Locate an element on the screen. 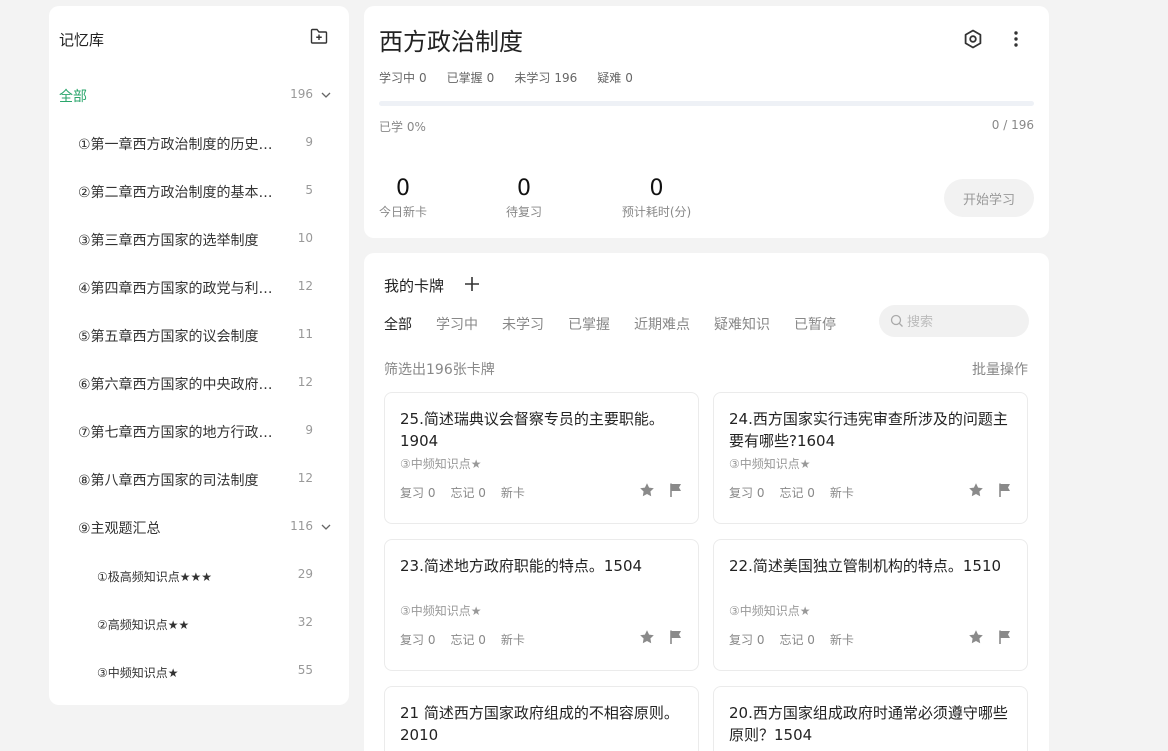  learned-ratio: 0 / 196 is located at coordinates (1012, 125).